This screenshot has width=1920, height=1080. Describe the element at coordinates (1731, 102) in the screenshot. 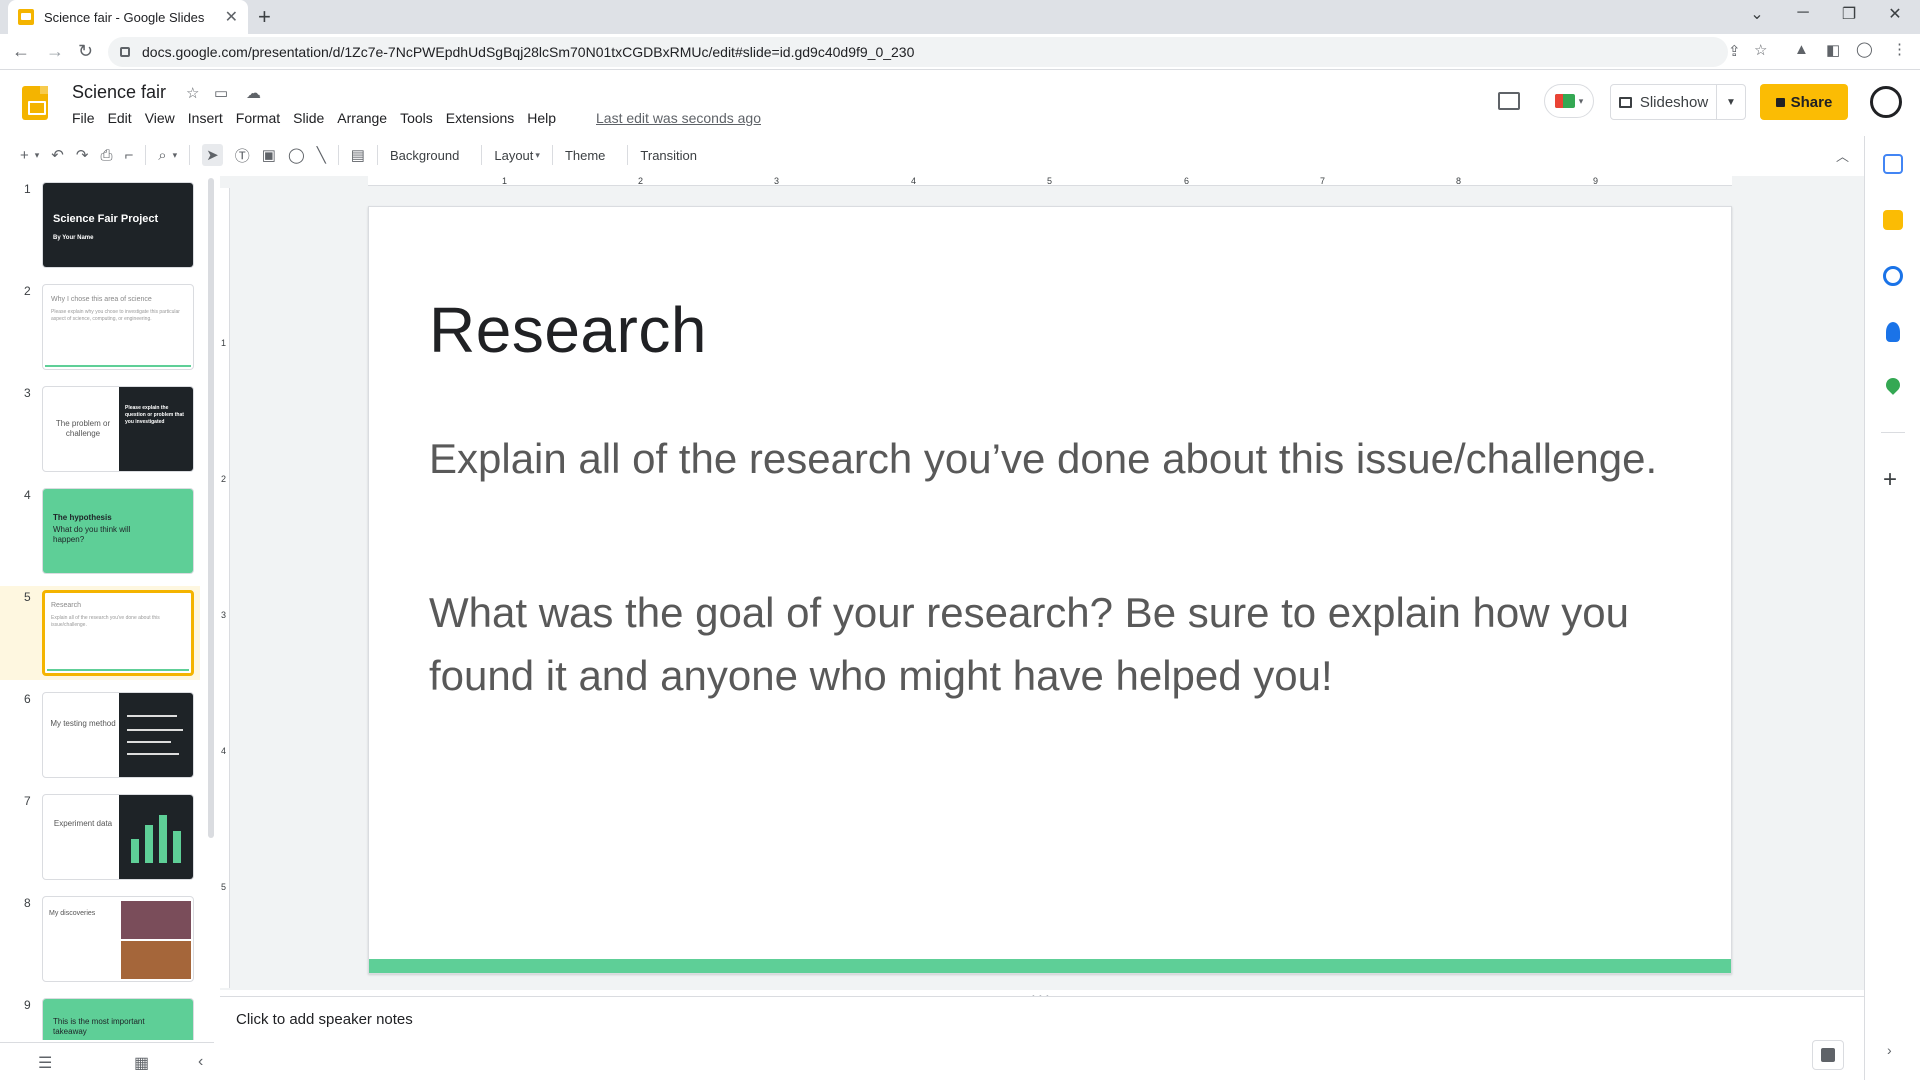

I see `slideshow-dropdown-icon: ▼` at that location.